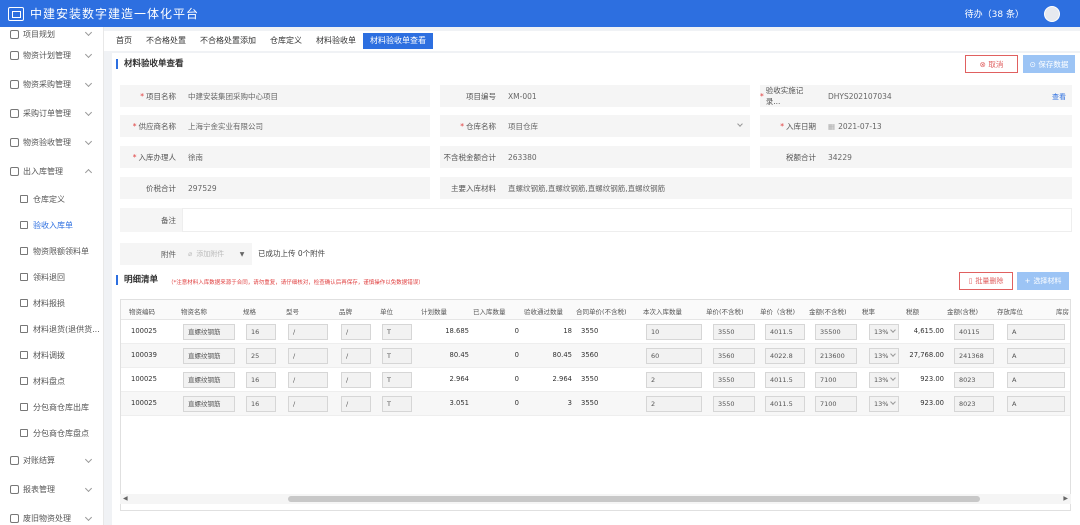 This screenshot has width=1080, height=525. Describe the element at coordinates (734, 356) in the screenshot. I see `cell-price: 3560` at that location.